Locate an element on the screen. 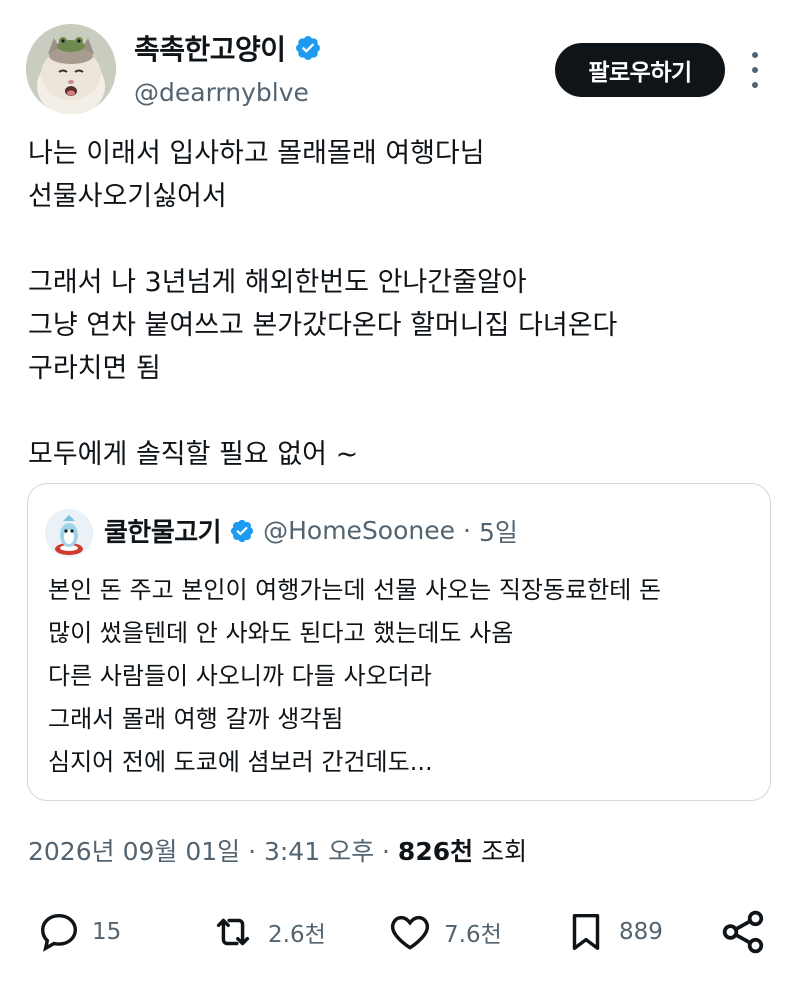  quote-line: 다른 사람들이 사오니까 다들 사오더라 is located at coordinates (240, 676).